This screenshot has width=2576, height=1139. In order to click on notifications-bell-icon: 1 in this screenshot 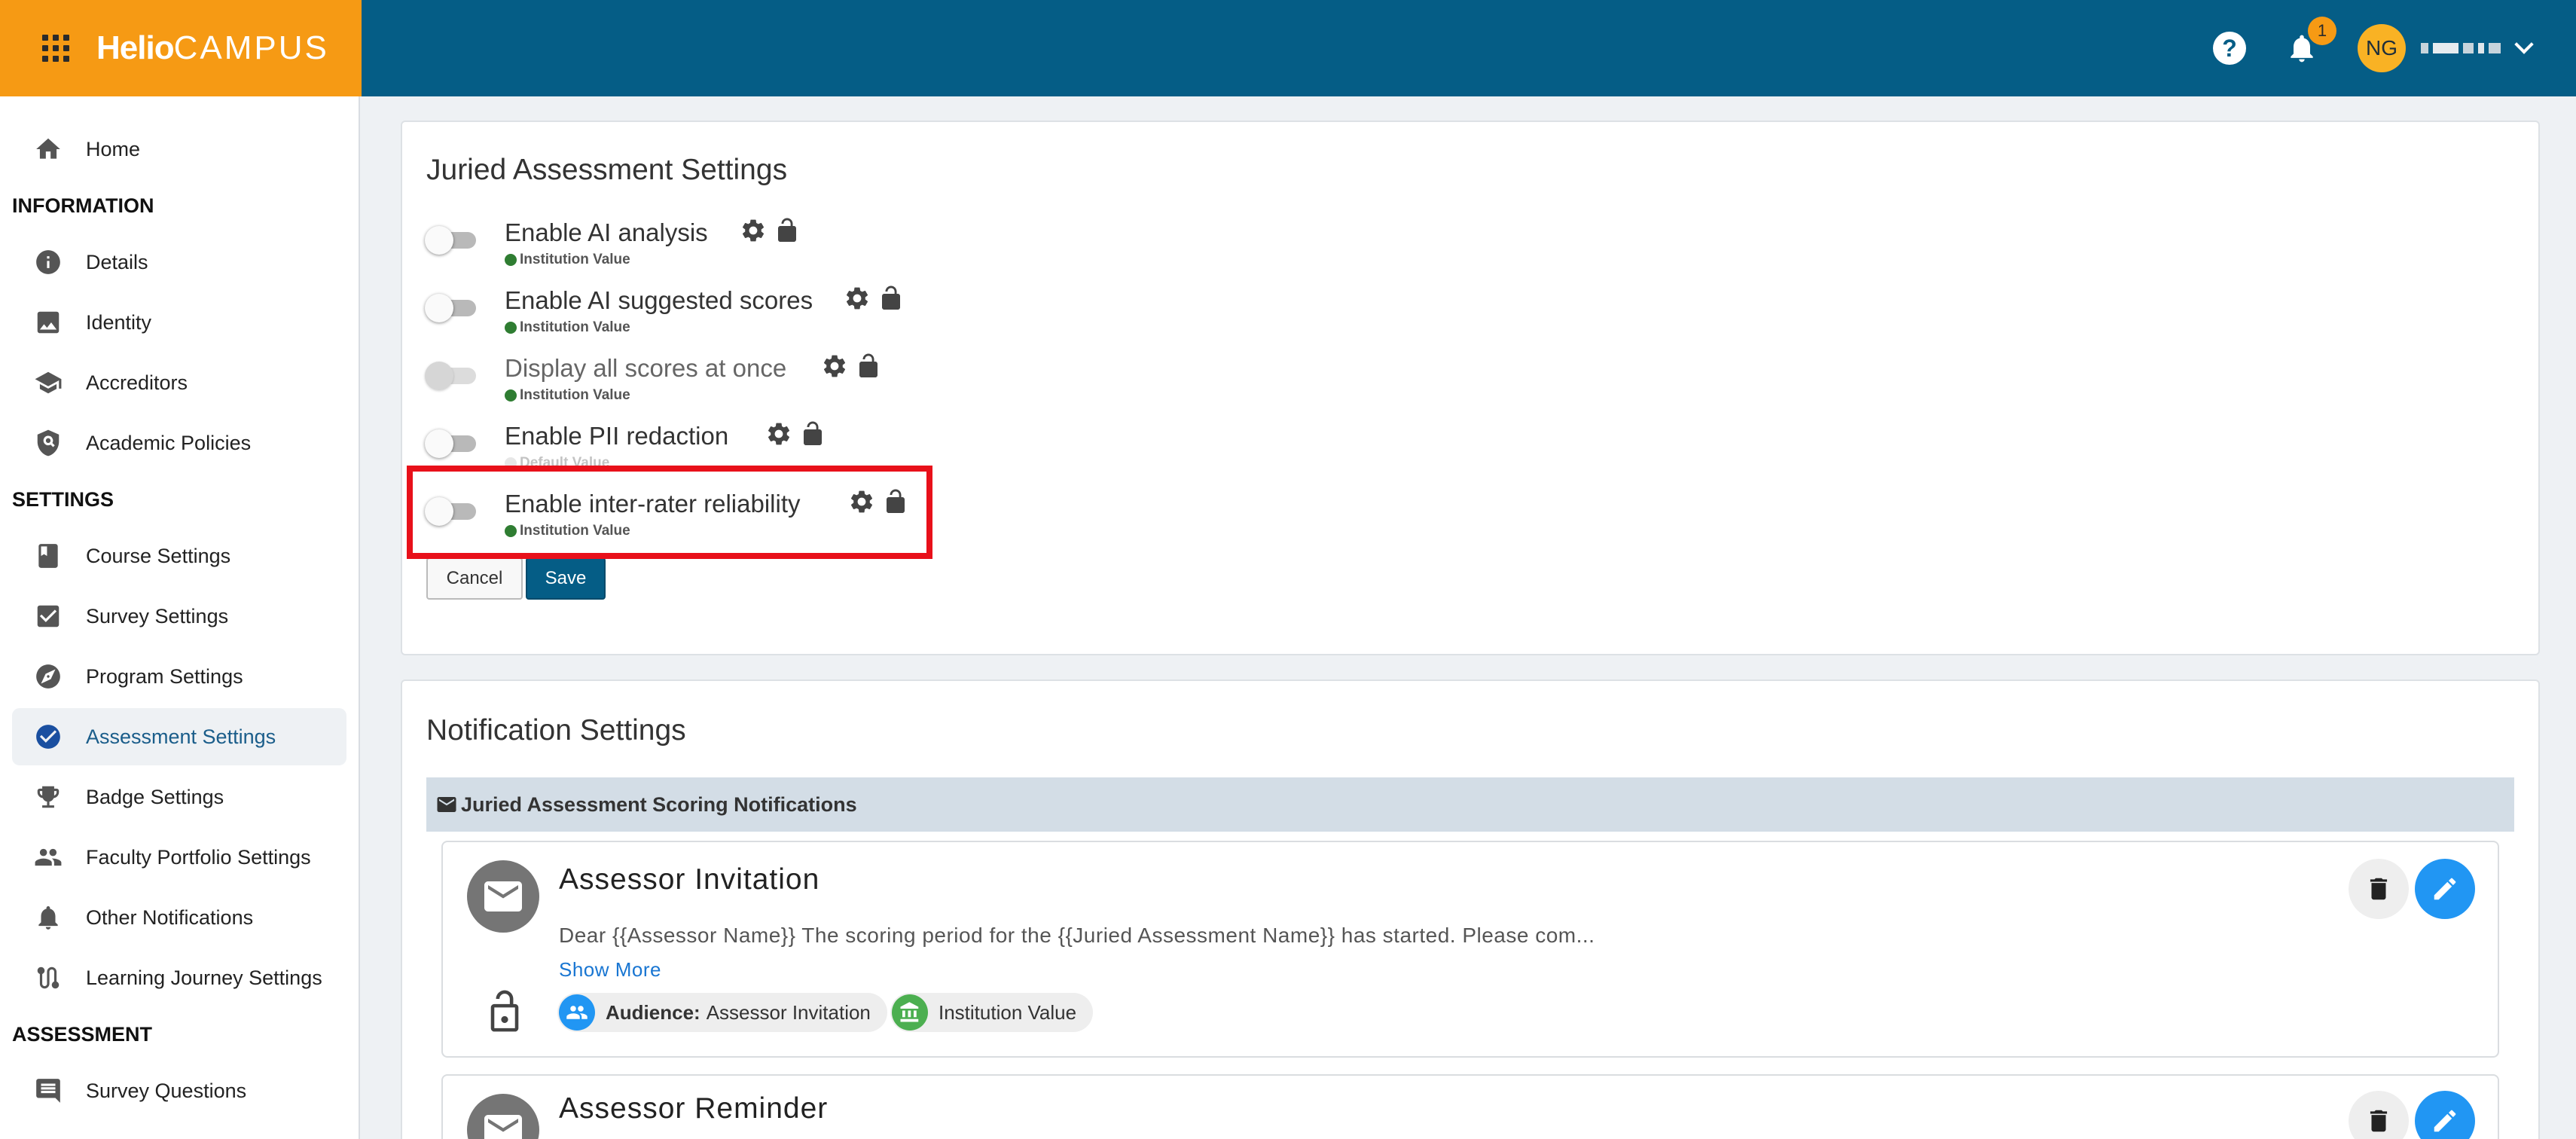, I will do `click(2310, 41)`.